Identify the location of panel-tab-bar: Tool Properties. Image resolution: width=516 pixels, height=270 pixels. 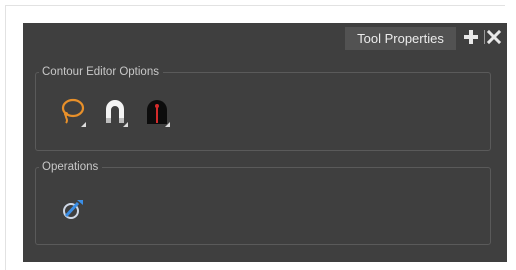
(265, 36).